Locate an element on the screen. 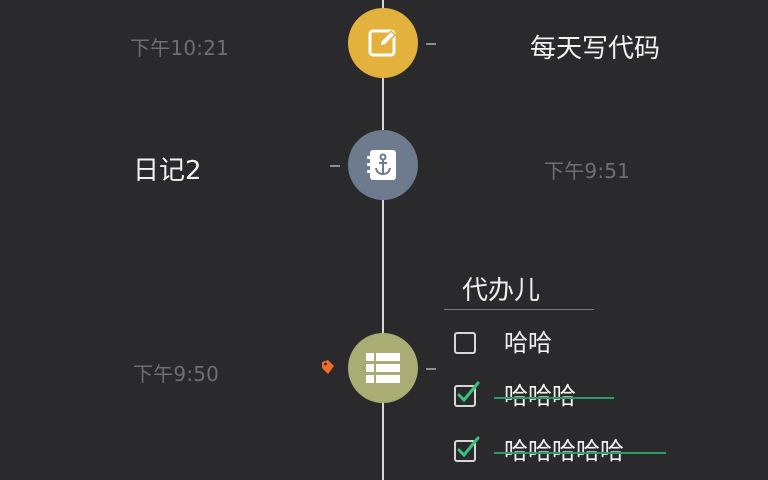 Image resolution: width=768 pixels, height=480 pixels. timeline-node-edit is located at coordinates (383, 43).